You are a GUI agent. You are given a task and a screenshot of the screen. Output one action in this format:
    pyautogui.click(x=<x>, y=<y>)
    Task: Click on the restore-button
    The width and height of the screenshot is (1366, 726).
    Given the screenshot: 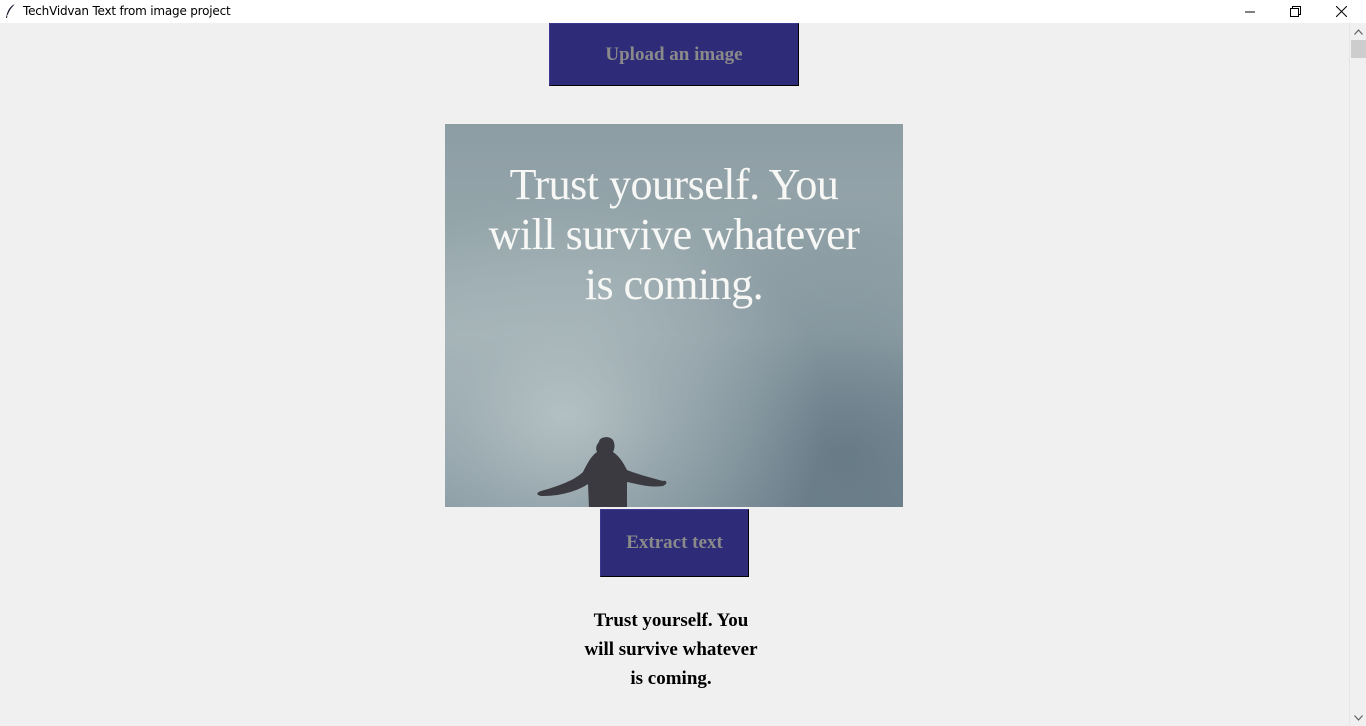 What is the action you would take?
    pyautogui.click(x=1295, y=11)
    